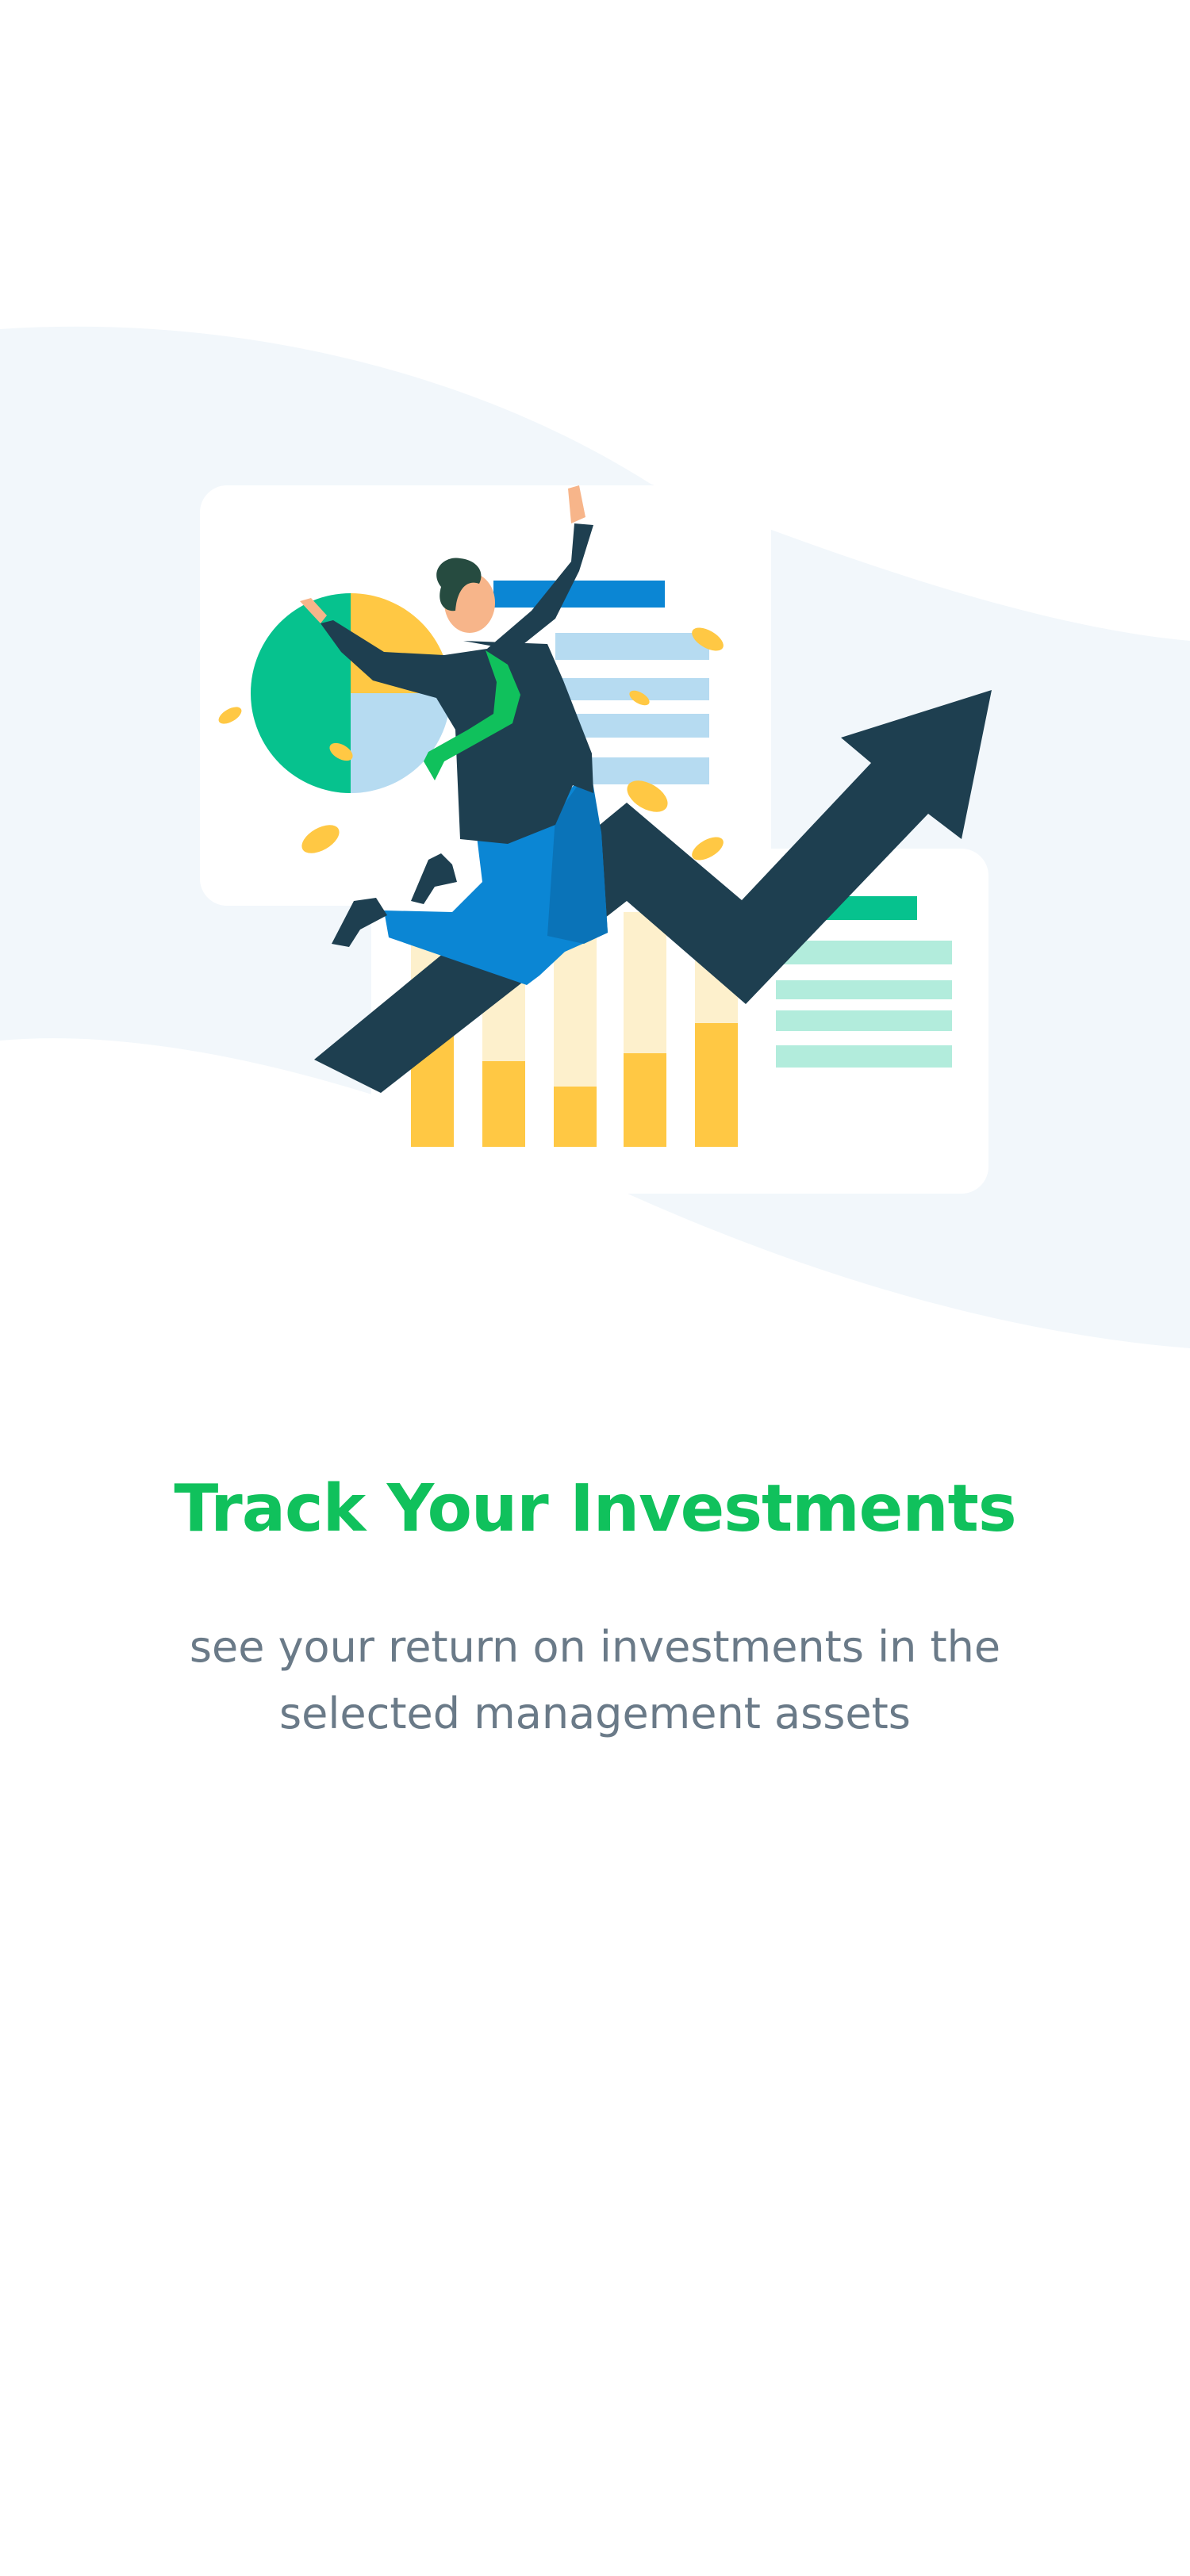 This screenshot has width=1190, height=2576. I want to click on page-title: Track Your Investments, so click(595, 1509).